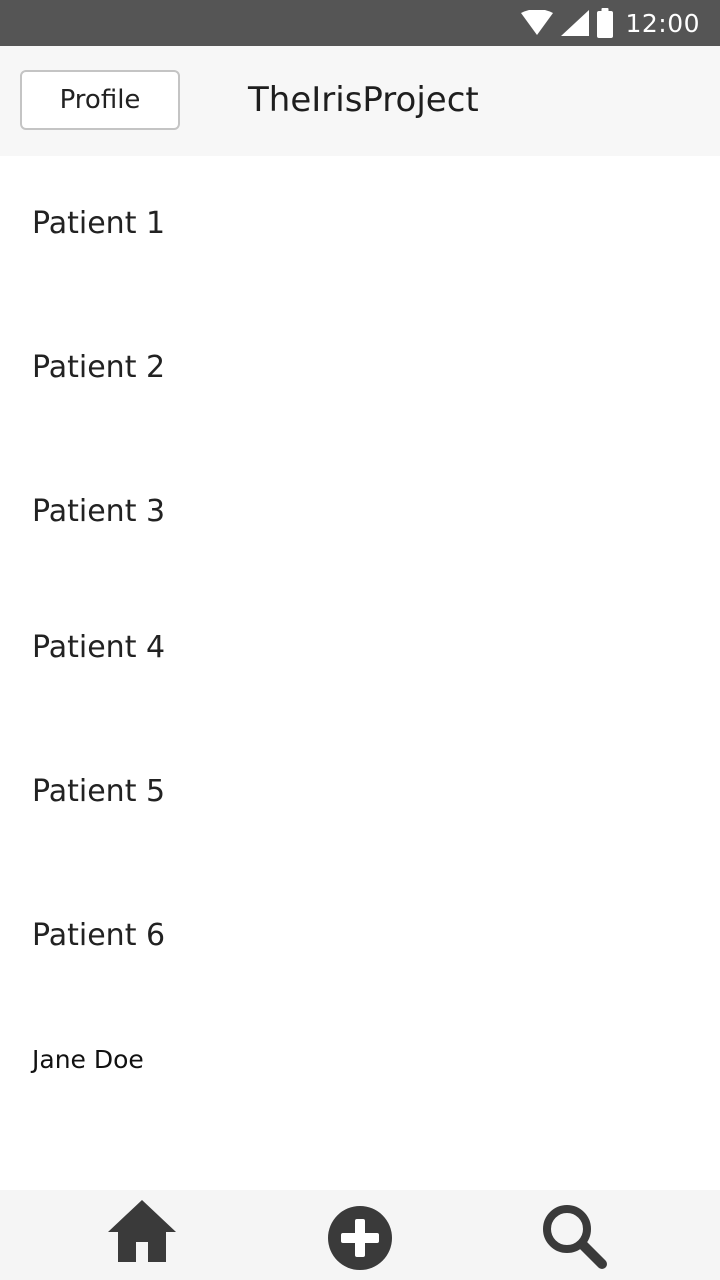  What do you see at coordinates (88, 1060) in the screenshot?
I see `patient-item-jane-doe: Jane Doe` at bounding box center [88, 1060].